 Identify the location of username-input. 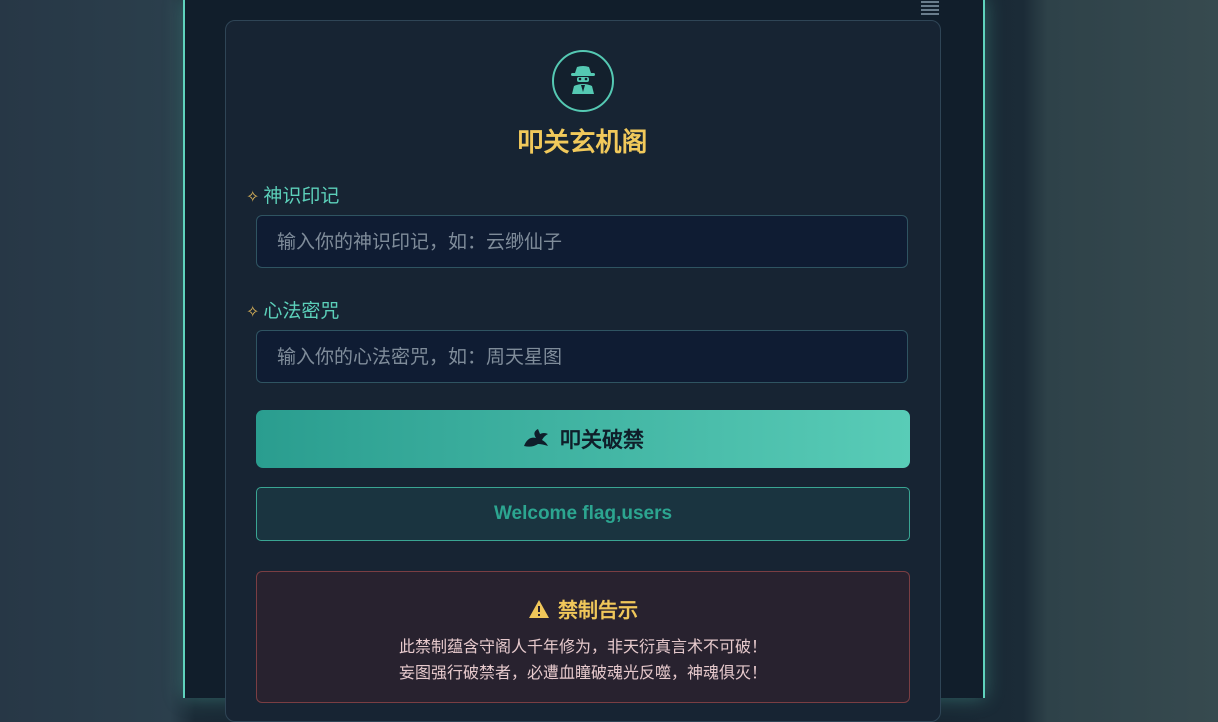
(582, 241).